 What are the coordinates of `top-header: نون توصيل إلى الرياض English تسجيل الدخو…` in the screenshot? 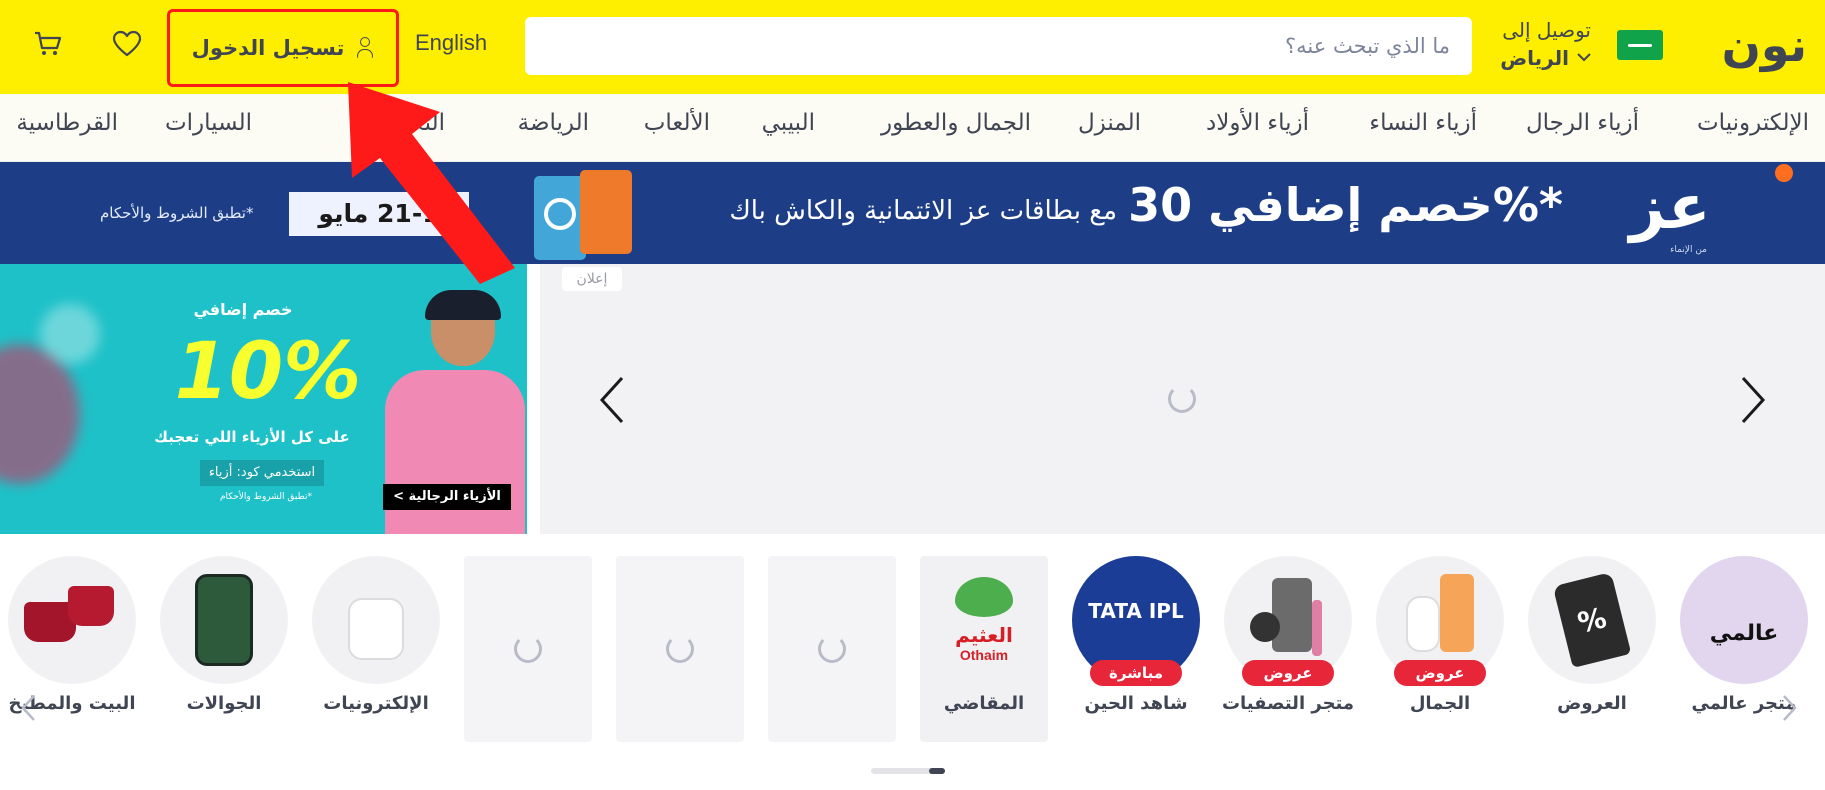 It's located at (912, 47).